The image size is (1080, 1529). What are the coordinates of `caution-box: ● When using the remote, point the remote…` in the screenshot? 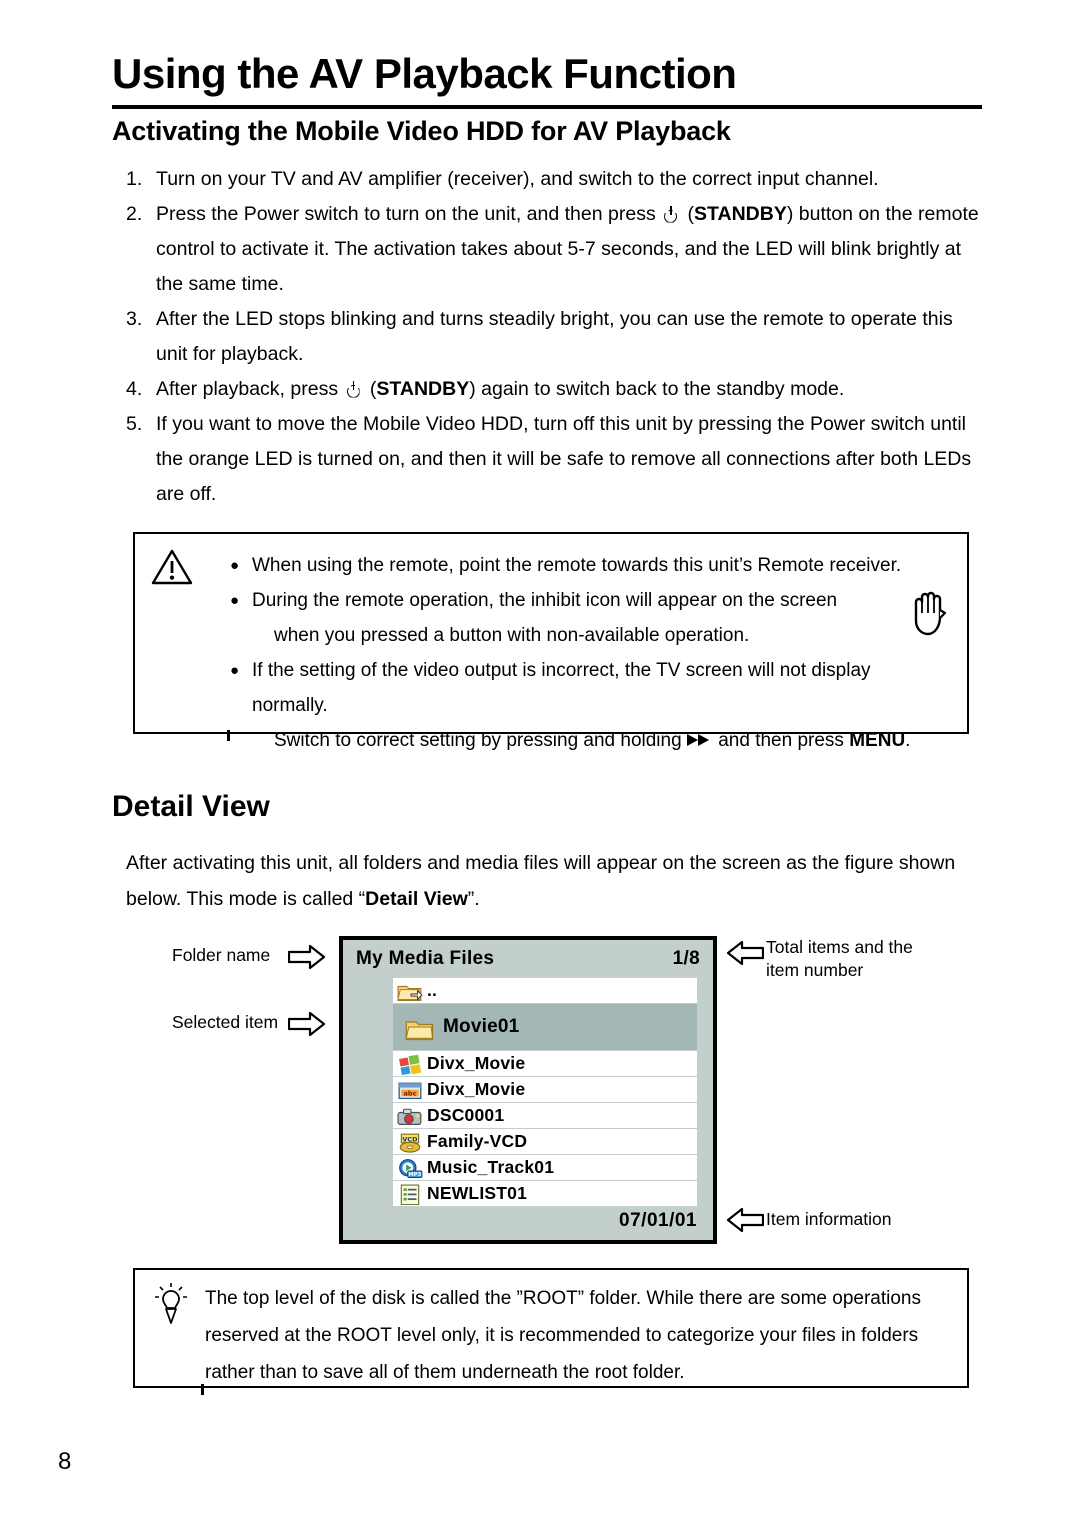 It's located at (551, 641).